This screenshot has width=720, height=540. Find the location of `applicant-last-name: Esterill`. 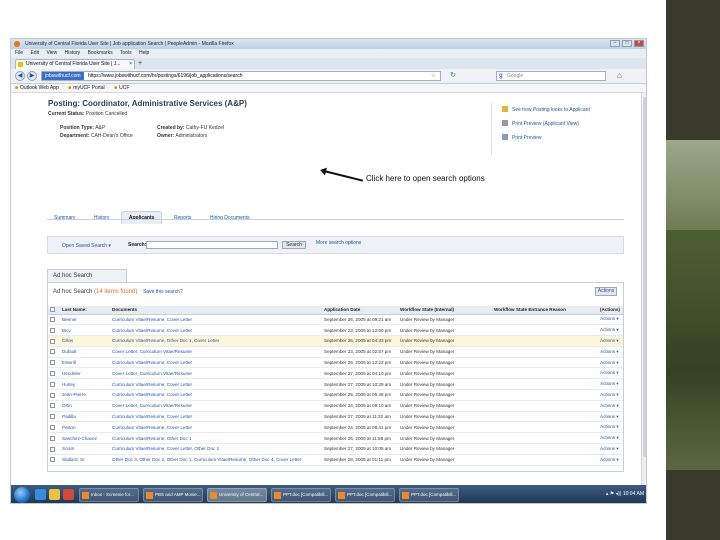

applicant-last-name: Esterill is located at coordinates (85, 363).